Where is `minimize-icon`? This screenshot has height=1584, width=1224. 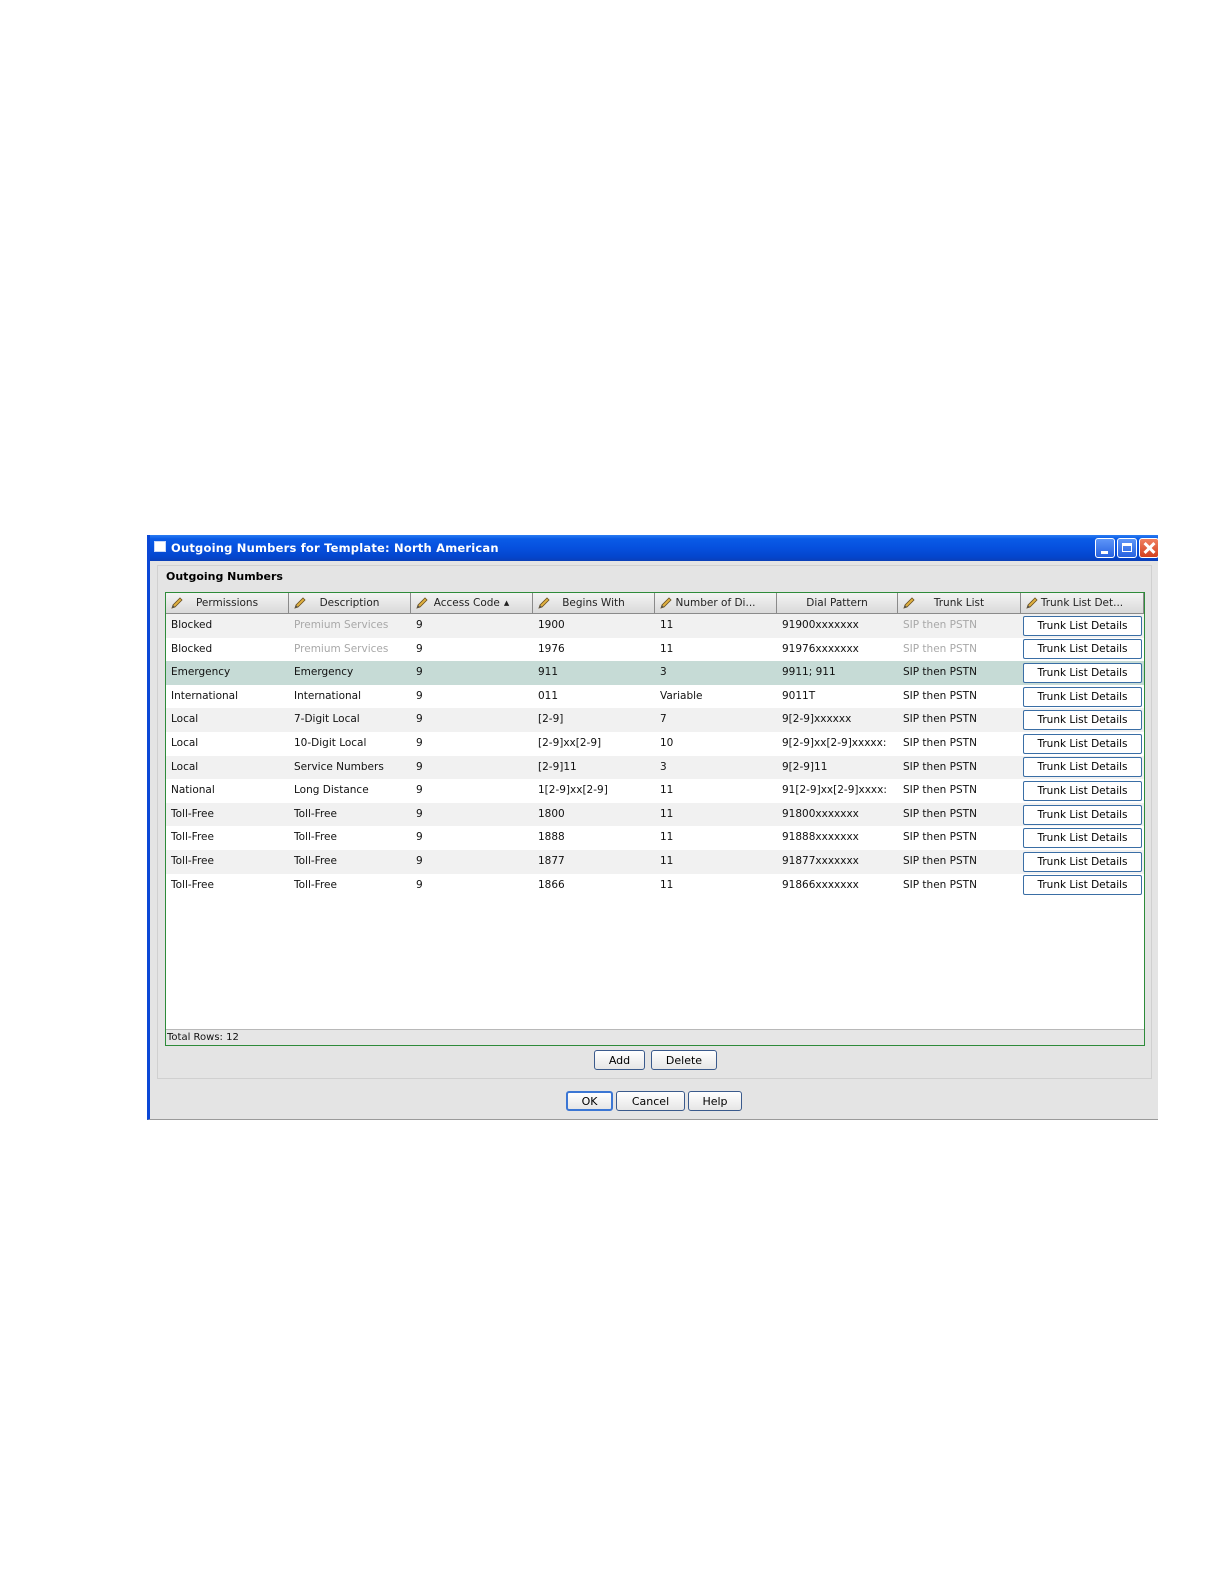 minimize-icon is located at coordinates (1105, 548).